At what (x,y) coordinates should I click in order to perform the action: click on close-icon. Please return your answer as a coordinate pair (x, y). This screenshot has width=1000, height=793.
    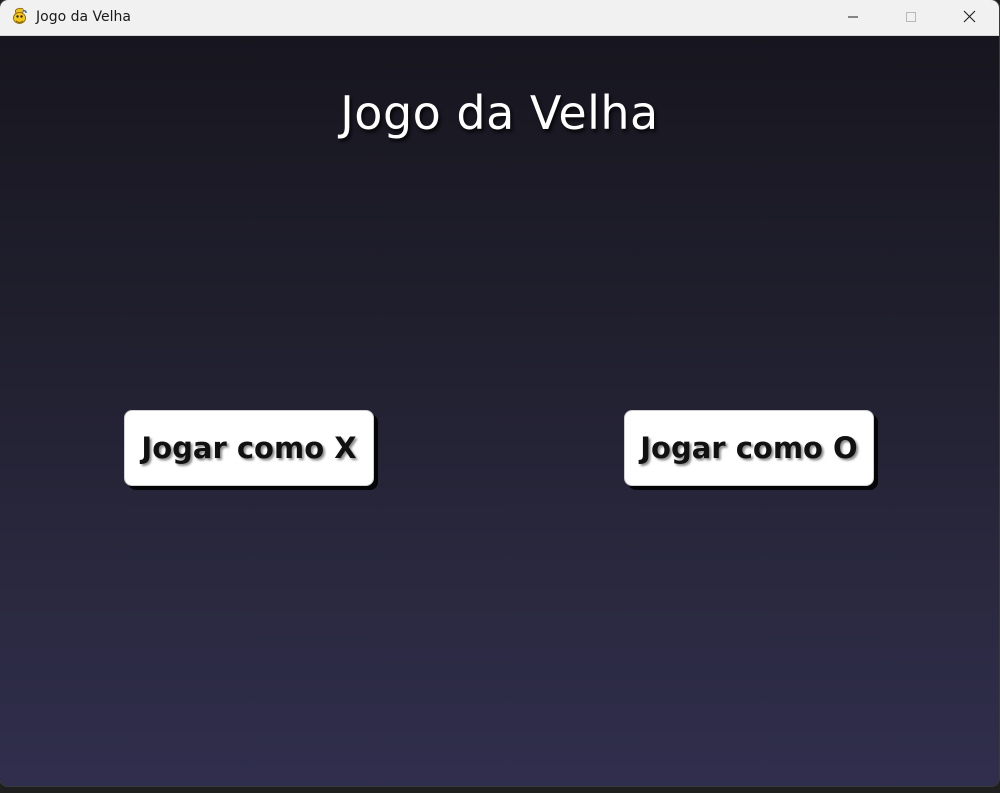
    Looking at the image, I should click on (969, 17).